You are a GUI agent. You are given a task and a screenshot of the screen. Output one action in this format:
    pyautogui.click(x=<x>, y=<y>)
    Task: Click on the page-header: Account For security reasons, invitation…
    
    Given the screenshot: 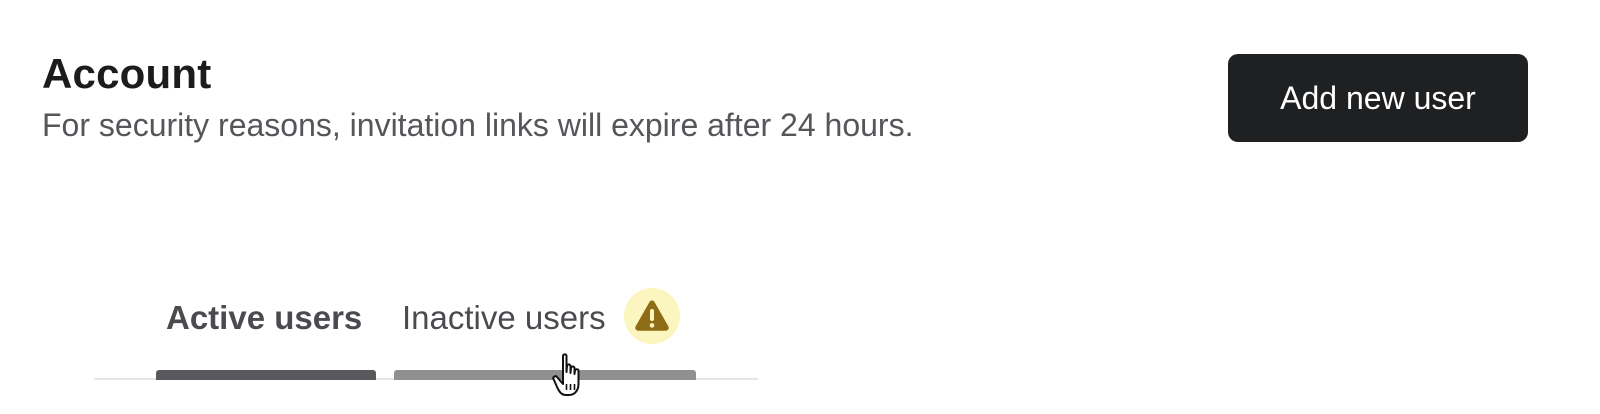 What is the action you would take?
    pyautogui.click(x=477, y=96)
    